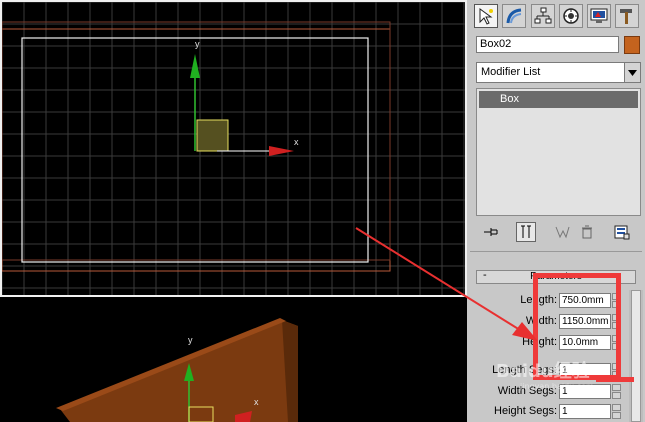  I want to click on tab-create, so click(486, 16).